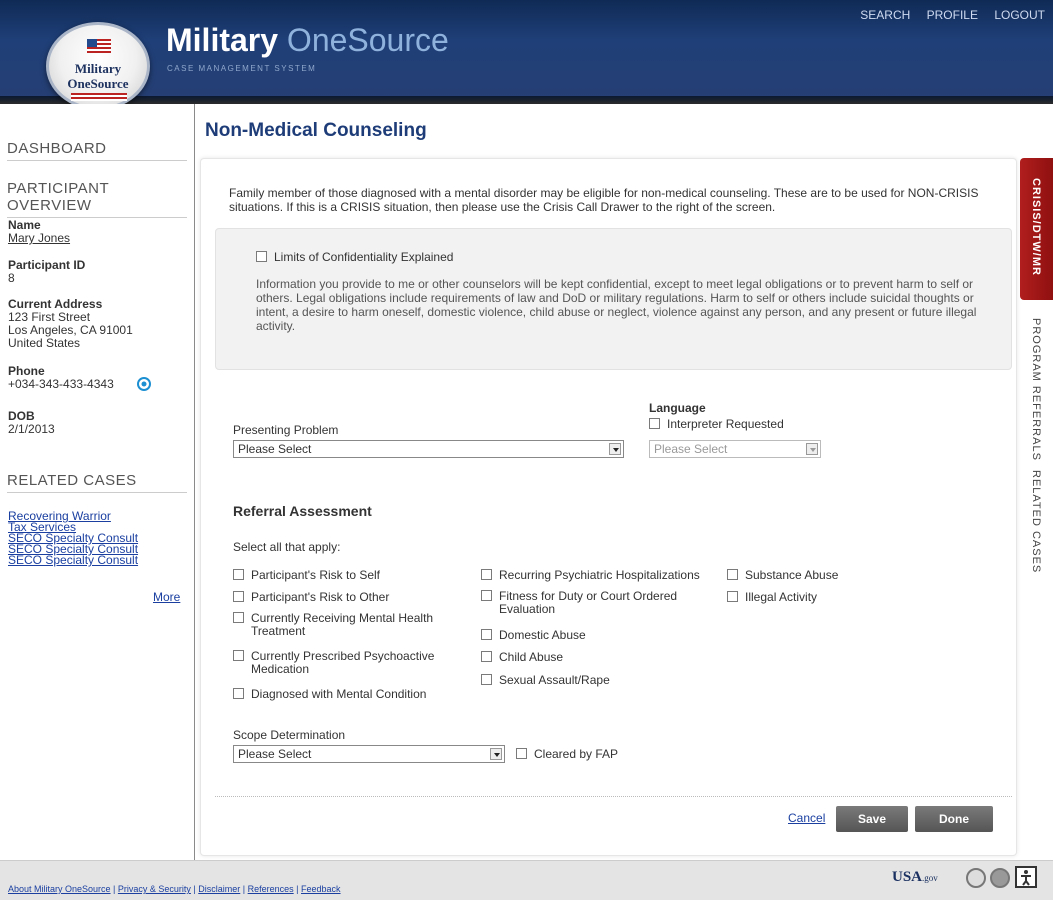 This screenshot has width=1053, height=900. What do you see at coordinates (522, 657) in the screenshot?
I see `child-abuse-checkbox-row: Child Abuse` at bounding box center [522, 657].